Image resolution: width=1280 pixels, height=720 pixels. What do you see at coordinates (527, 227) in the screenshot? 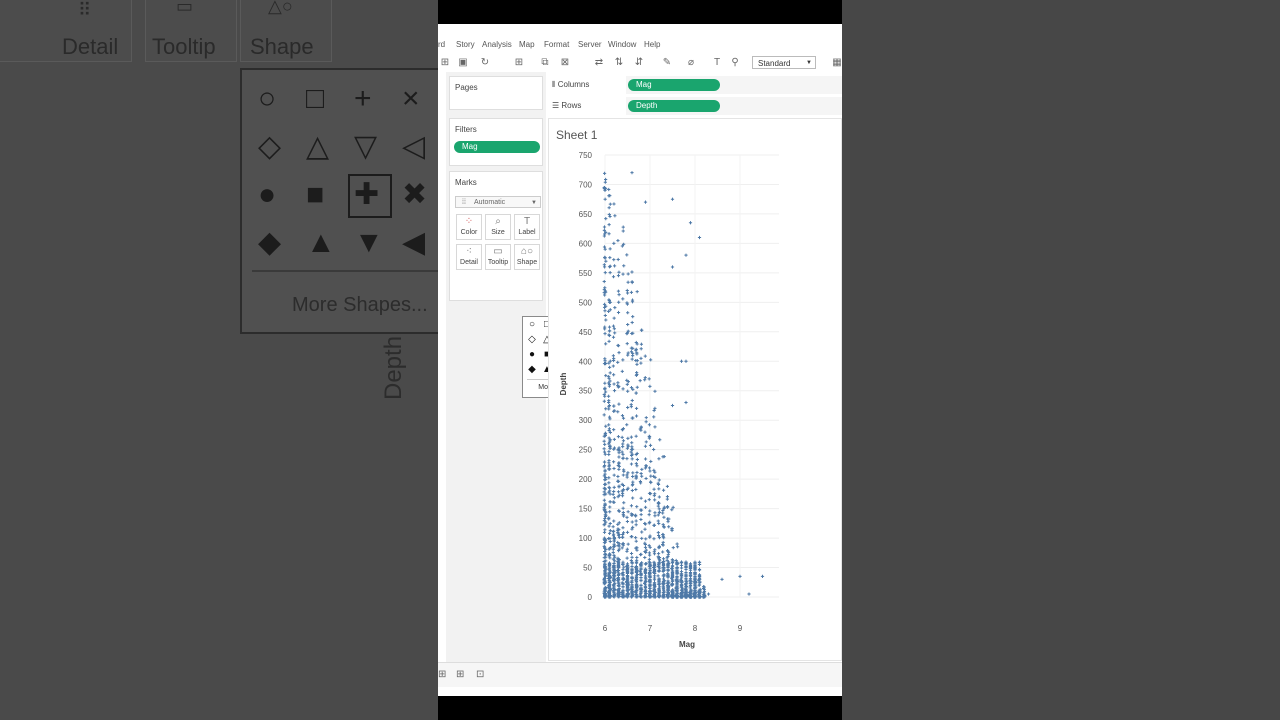
I see `label-button: T Label` at bounding box center [527, 227].